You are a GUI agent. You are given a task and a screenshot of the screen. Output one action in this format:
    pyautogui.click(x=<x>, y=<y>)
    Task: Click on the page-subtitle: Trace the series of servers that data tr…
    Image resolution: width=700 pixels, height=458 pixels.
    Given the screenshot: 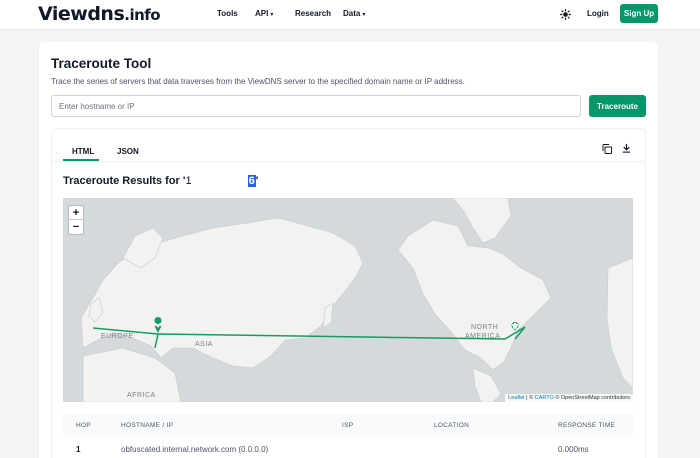 What is the action you would take?
    pyautogui.click(x=258, y=81)
    